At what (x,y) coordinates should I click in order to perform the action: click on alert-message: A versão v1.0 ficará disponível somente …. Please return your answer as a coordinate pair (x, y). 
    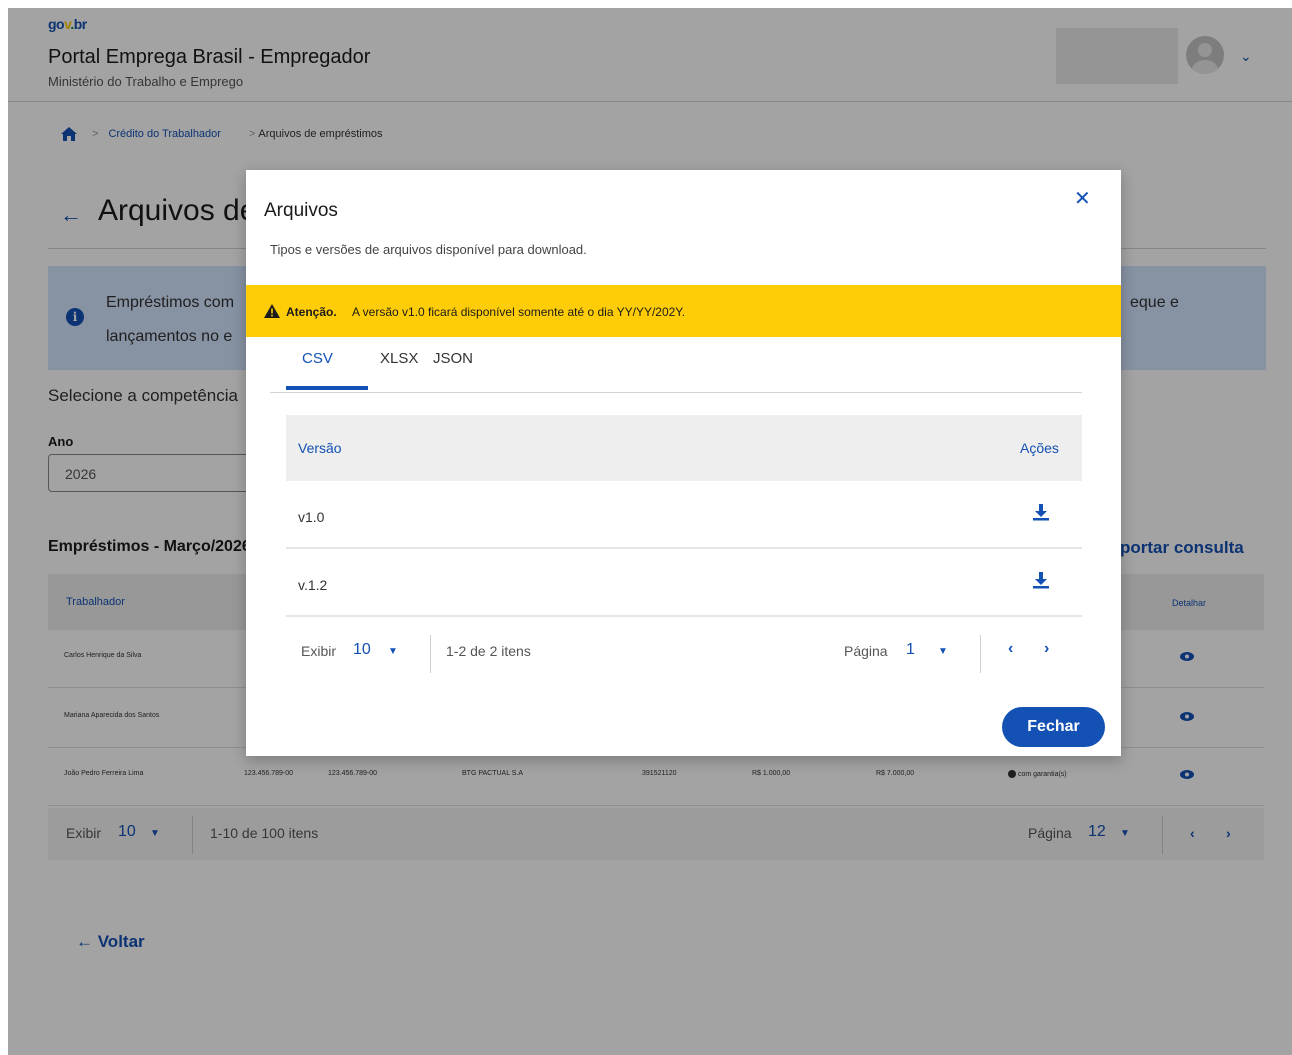
    Looking at the image, I should click on (519, 312).